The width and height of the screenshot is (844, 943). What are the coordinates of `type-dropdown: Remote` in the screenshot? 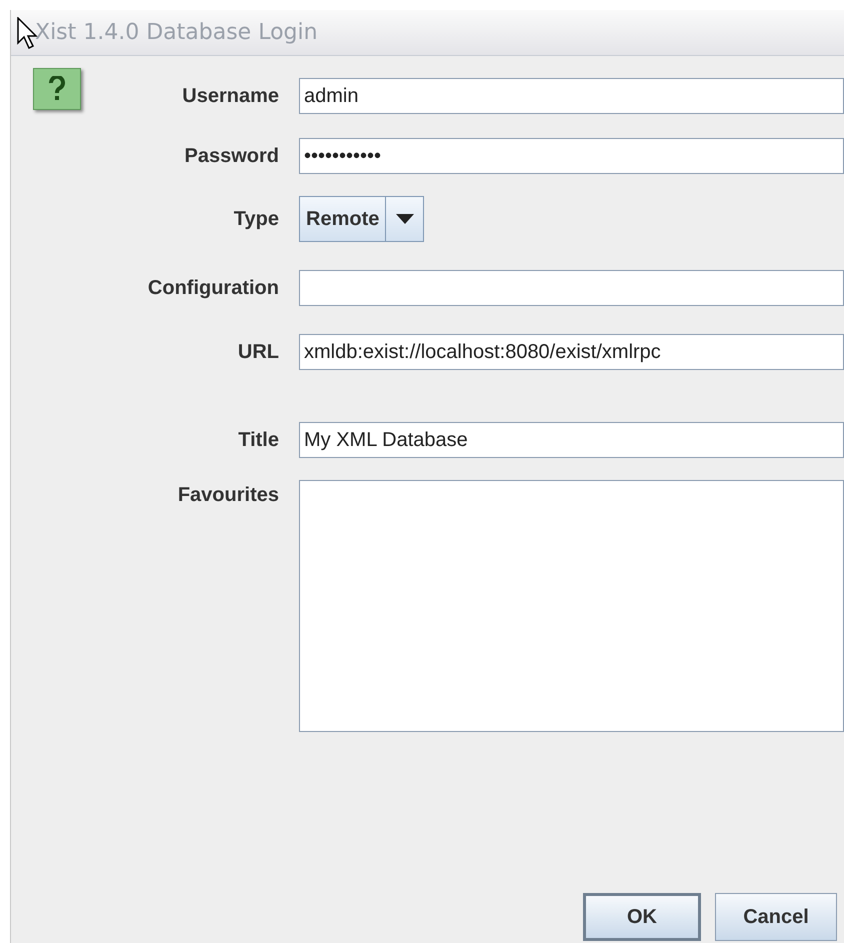 It's located at (361, 219).